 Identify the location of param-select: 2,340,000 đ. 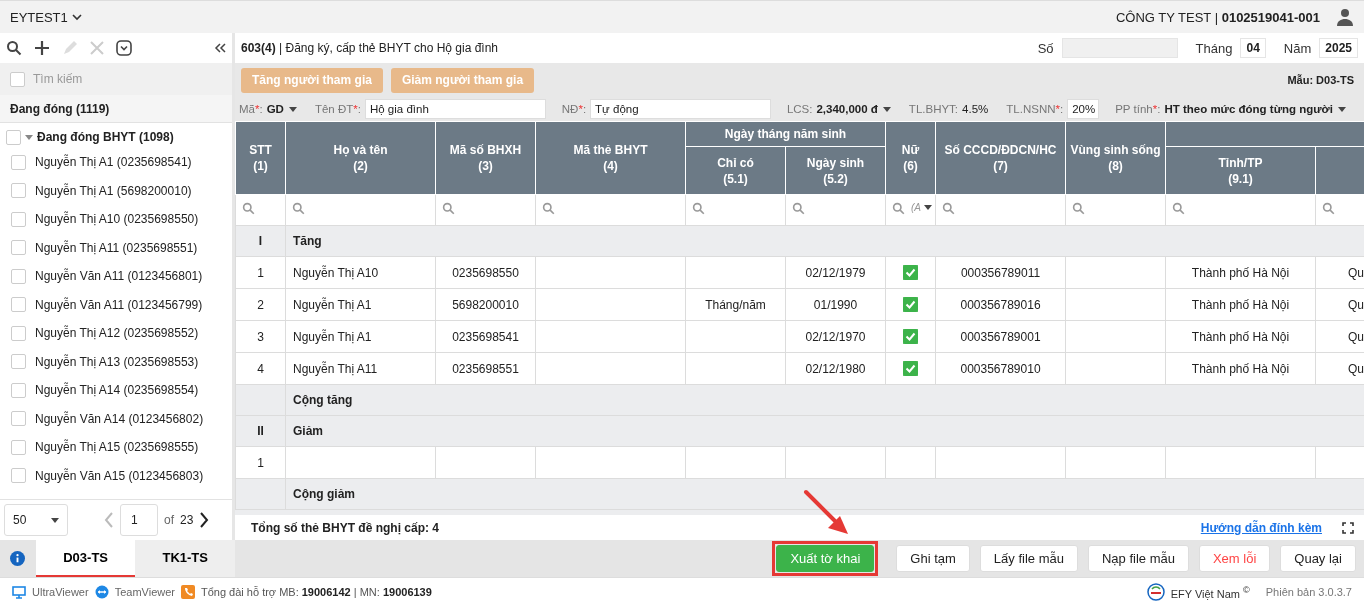
(853, 109).